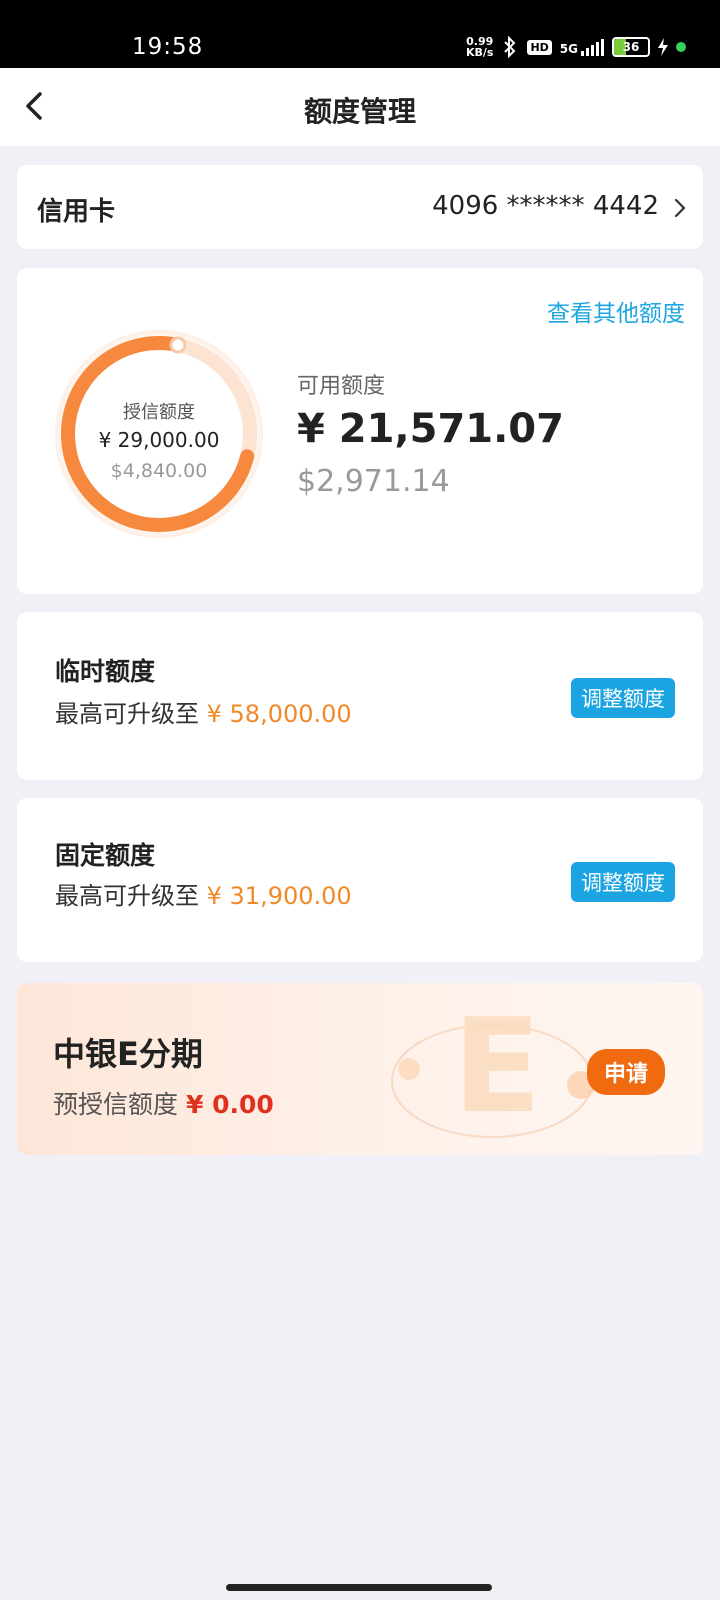  What do you see at coordinates (359, 111) in the screenshot?
I see `page-title: 额度管理` at bounding box center [359, 111].